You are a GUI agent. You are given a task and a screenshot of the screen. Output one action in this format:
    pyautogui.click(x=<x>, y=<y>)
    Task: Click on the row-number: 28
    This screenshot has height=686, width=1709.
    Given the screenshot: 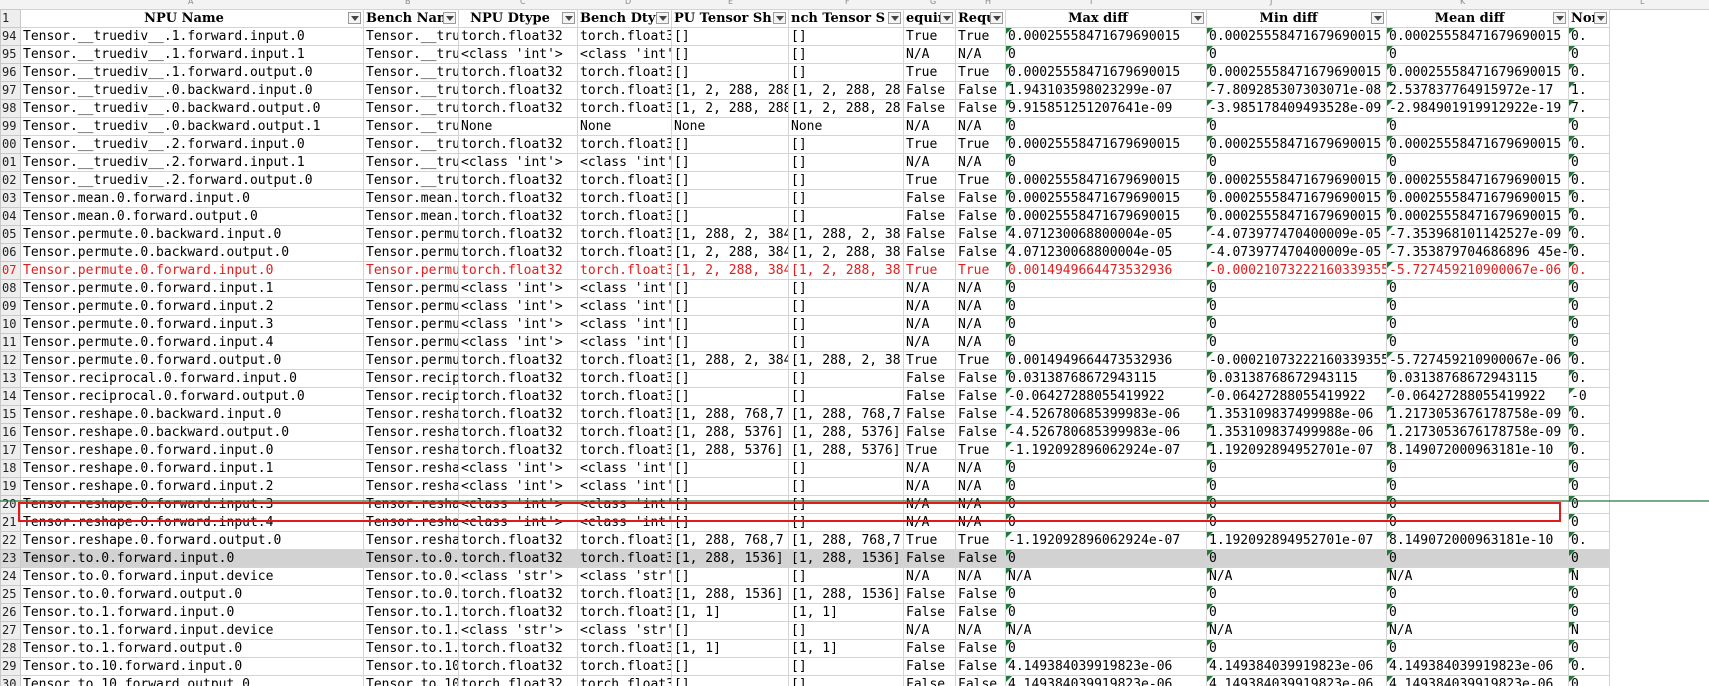 What is the action you would take?
    pyautogui.click(x=10, y=648)
    